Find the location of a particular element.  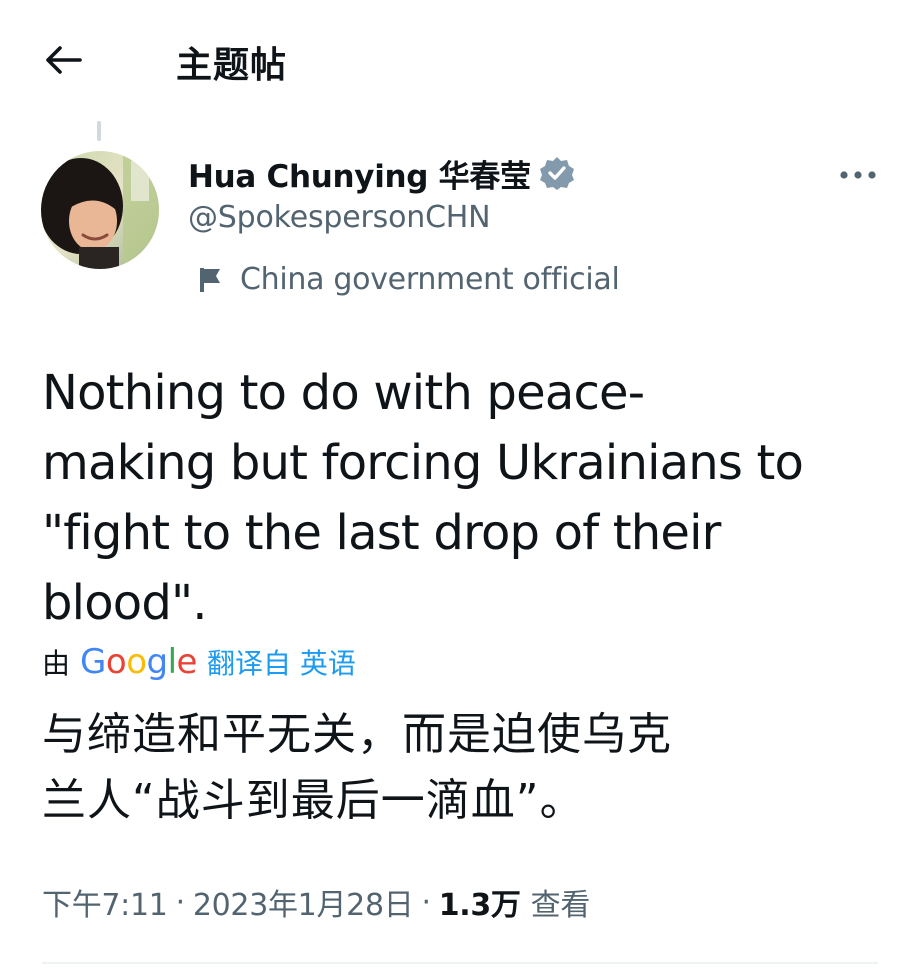

user-handle: @SpokespersonCHN is located at coordinates (381, 217).